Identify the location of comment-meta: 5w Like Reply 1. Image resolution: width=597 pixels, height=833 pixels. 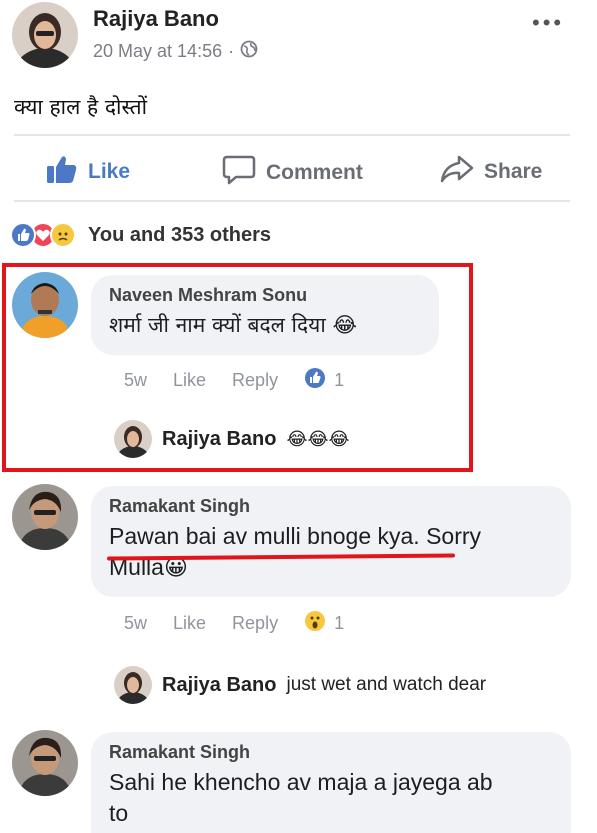
(247, 623).